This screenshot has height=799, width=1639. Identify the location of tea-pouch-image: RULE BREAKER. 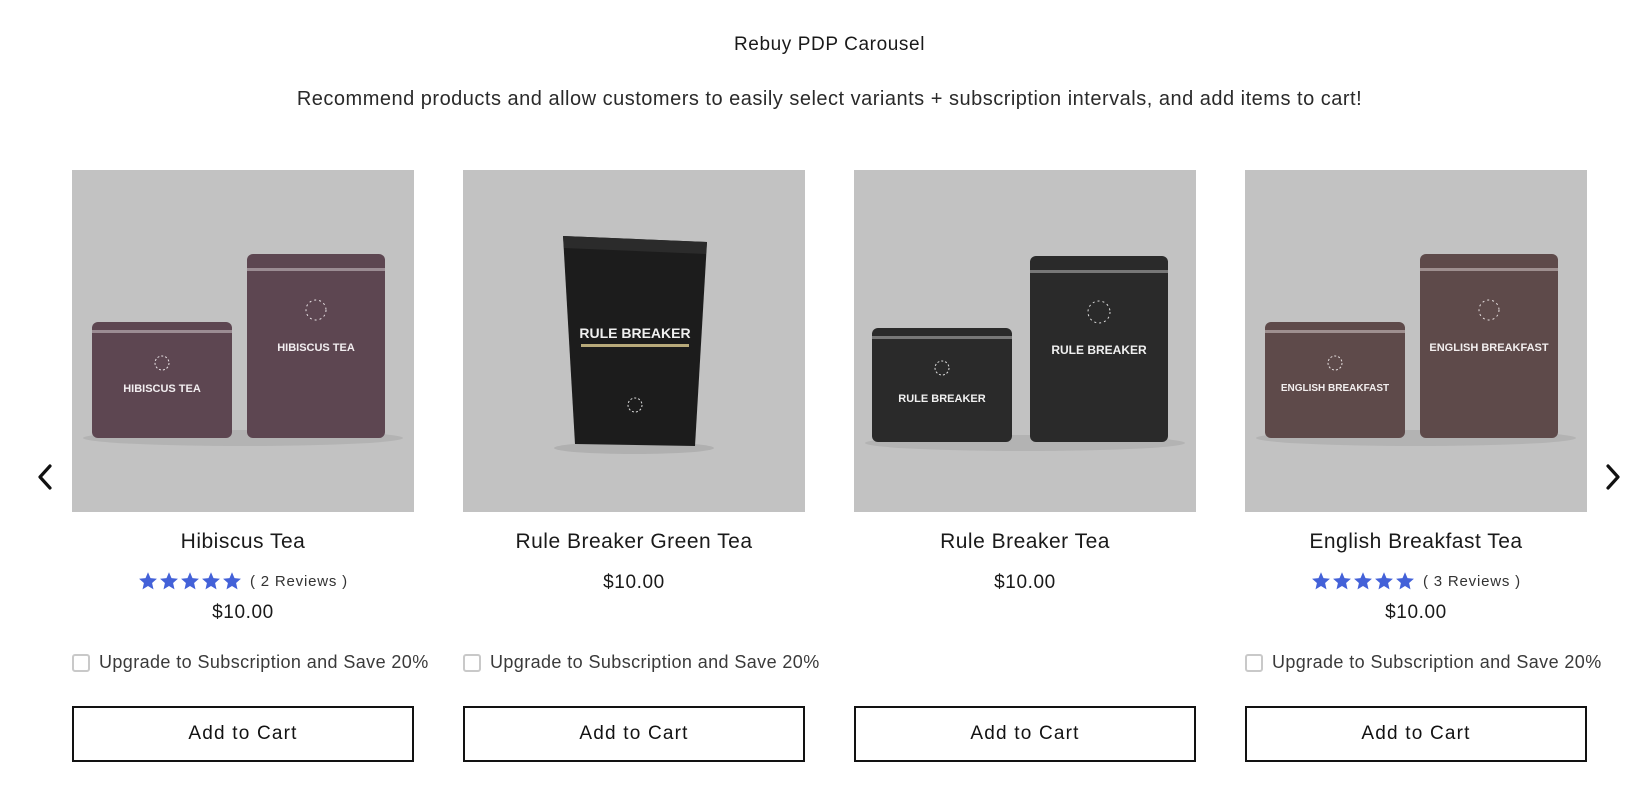
(634, 341).